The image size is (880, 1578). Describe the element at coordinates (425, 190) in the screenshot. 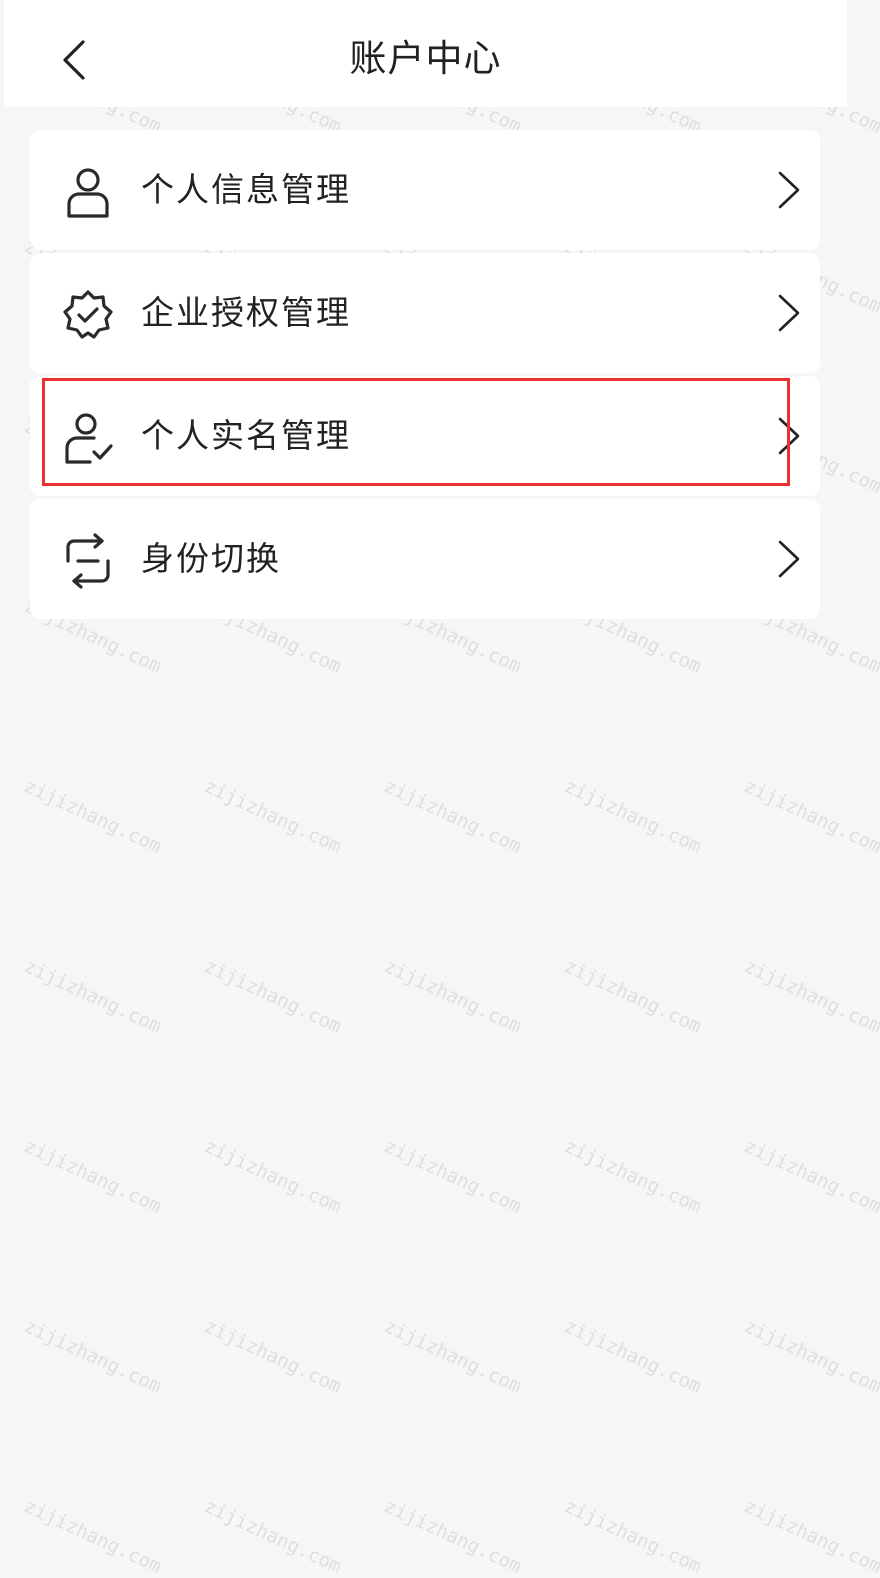

I see `menu-item-personal-info: 个人信息管理` at that location.